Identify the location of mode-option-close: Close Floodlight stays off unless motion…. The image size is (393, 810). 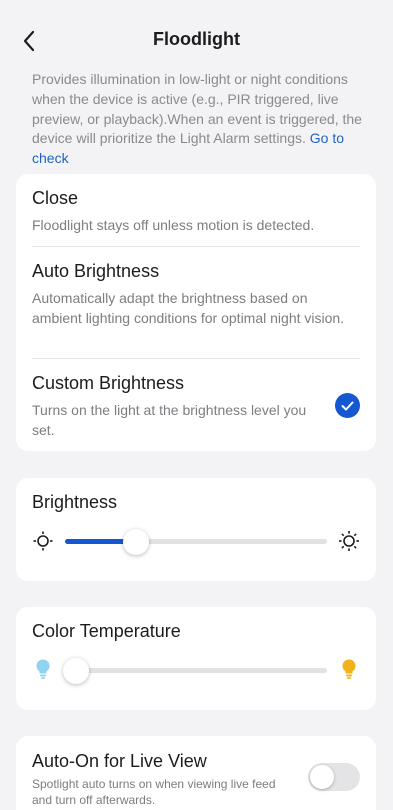
(196, 211).